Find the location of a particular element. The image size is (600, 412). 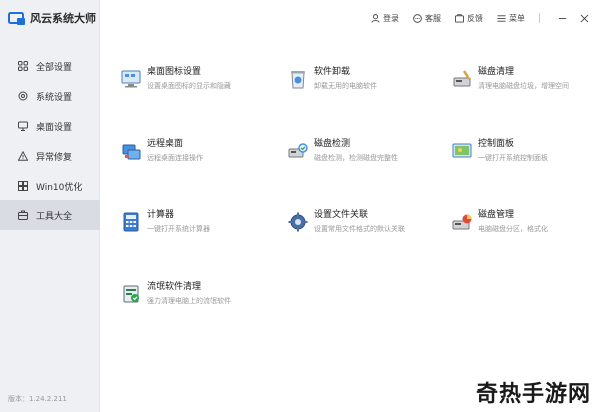

file-association-icon is located at coordinates (298, 222).